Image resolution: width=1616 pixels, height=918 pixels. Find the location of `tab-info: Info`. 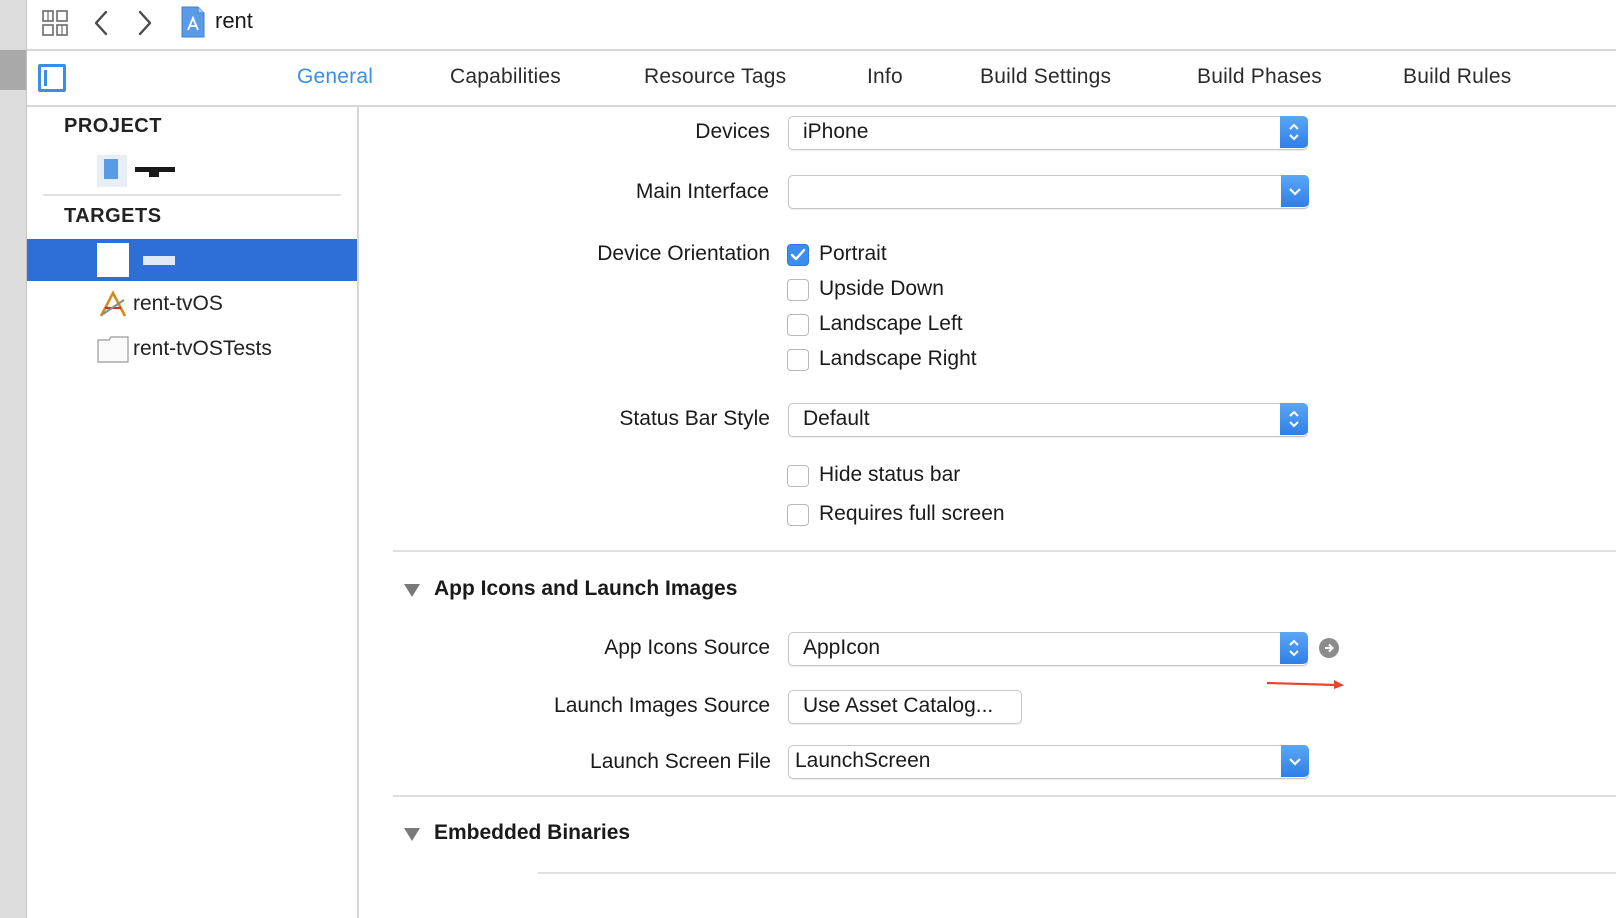

tab-info: Info is located at coordinates (885, 77).